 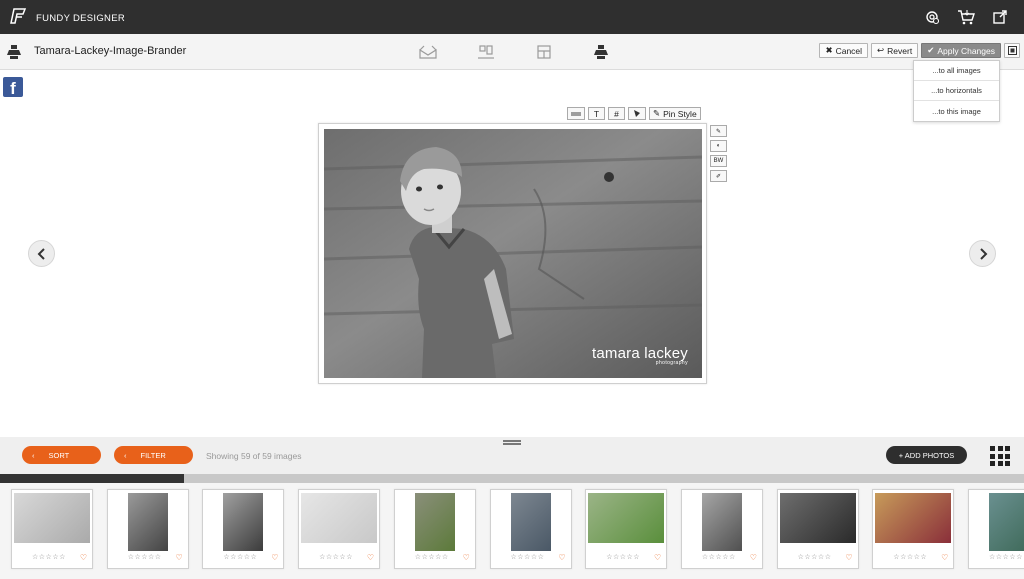 I want to click on cancel-button: ✖ Cancel, so click(x=844, y=50).